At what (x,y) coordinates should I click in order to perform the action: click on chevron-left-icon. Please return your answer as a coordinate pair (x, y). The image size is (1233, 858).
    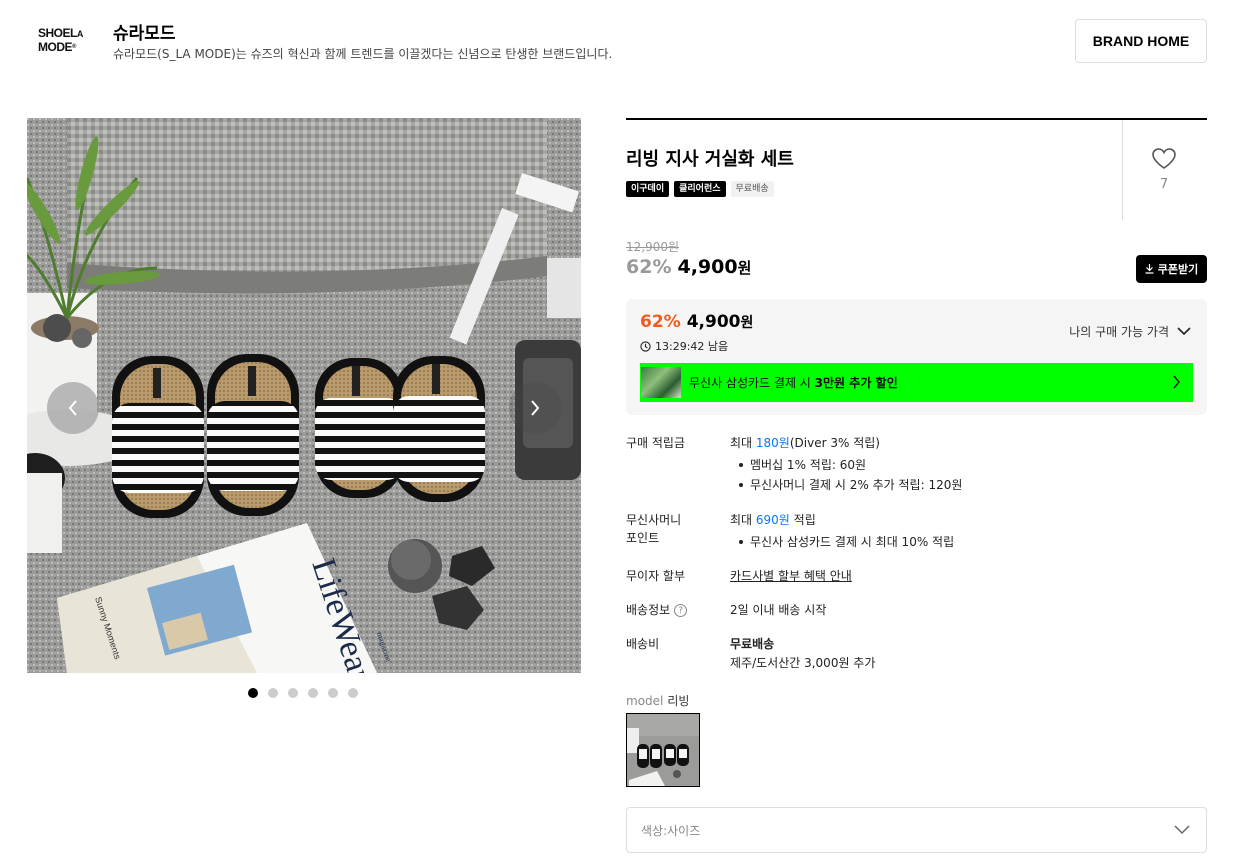
    Looking at the image, I should click on (72, 408).